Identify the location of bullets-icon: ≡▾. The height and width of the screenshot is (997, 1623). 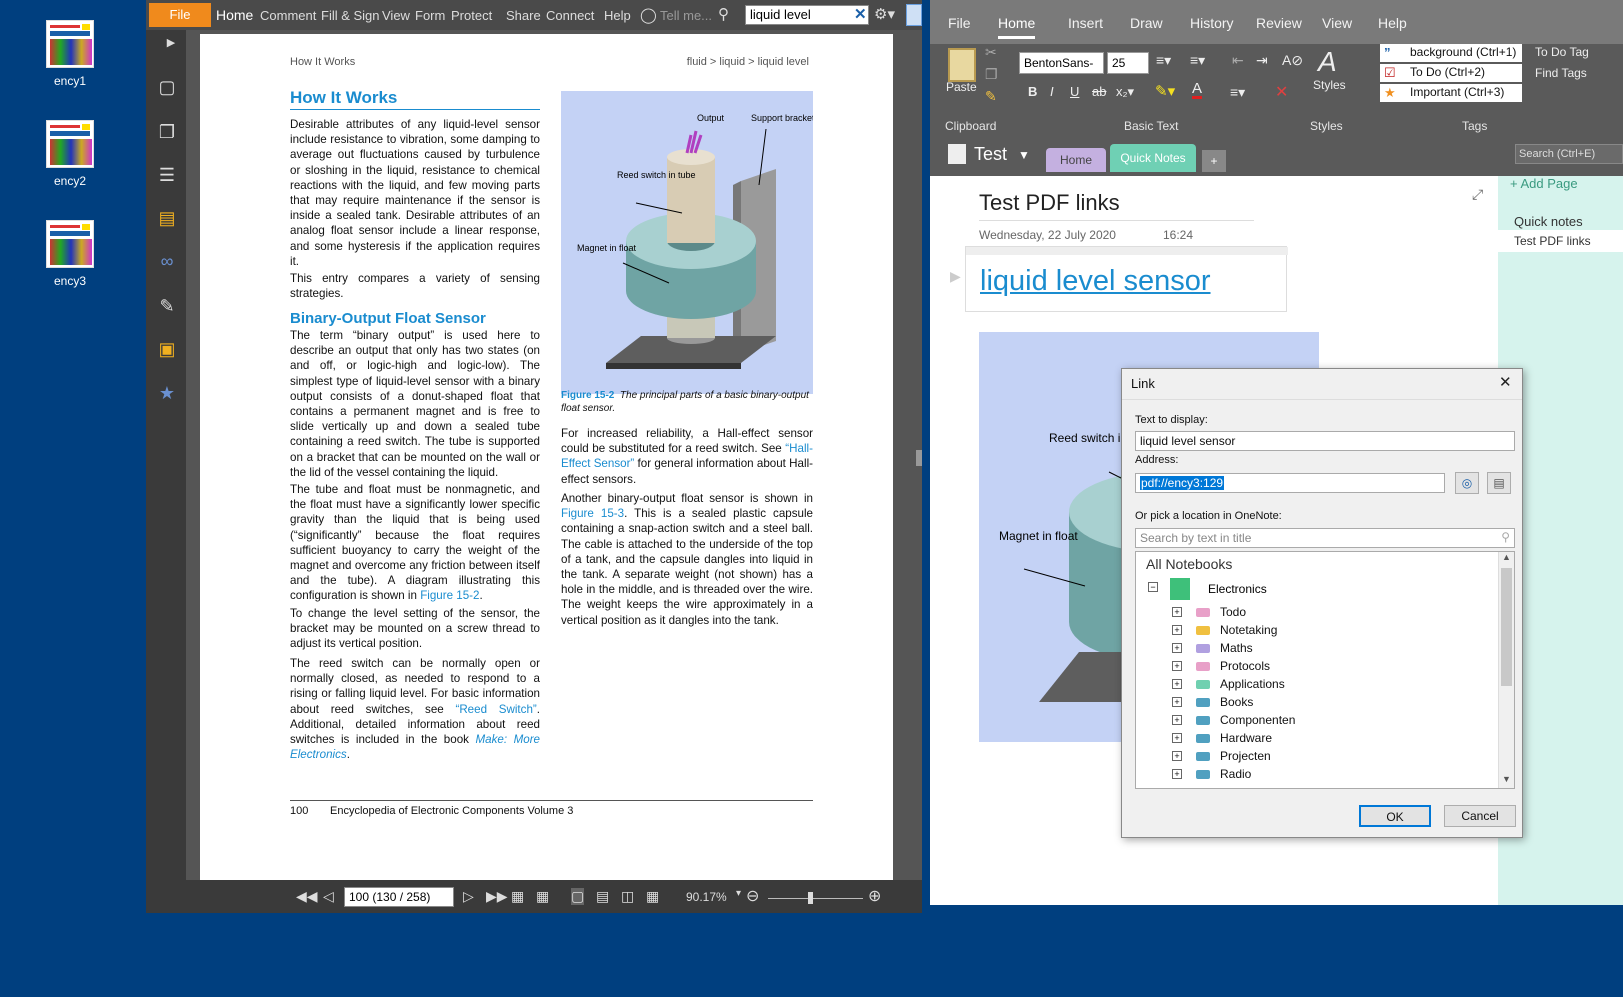
(1163, 60).